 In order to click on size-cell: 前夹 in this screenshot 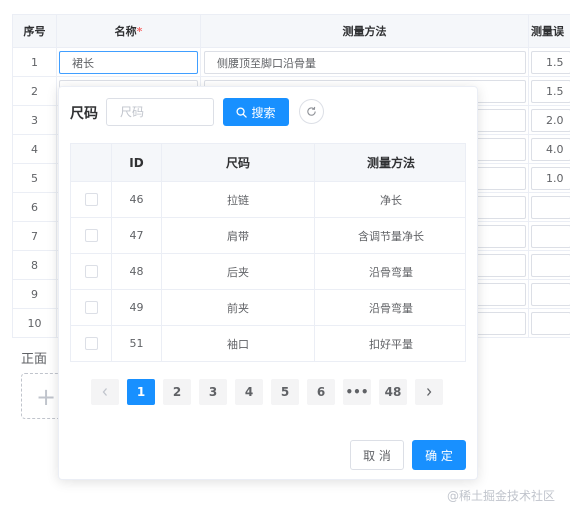, I will do `click(237, 307)`.